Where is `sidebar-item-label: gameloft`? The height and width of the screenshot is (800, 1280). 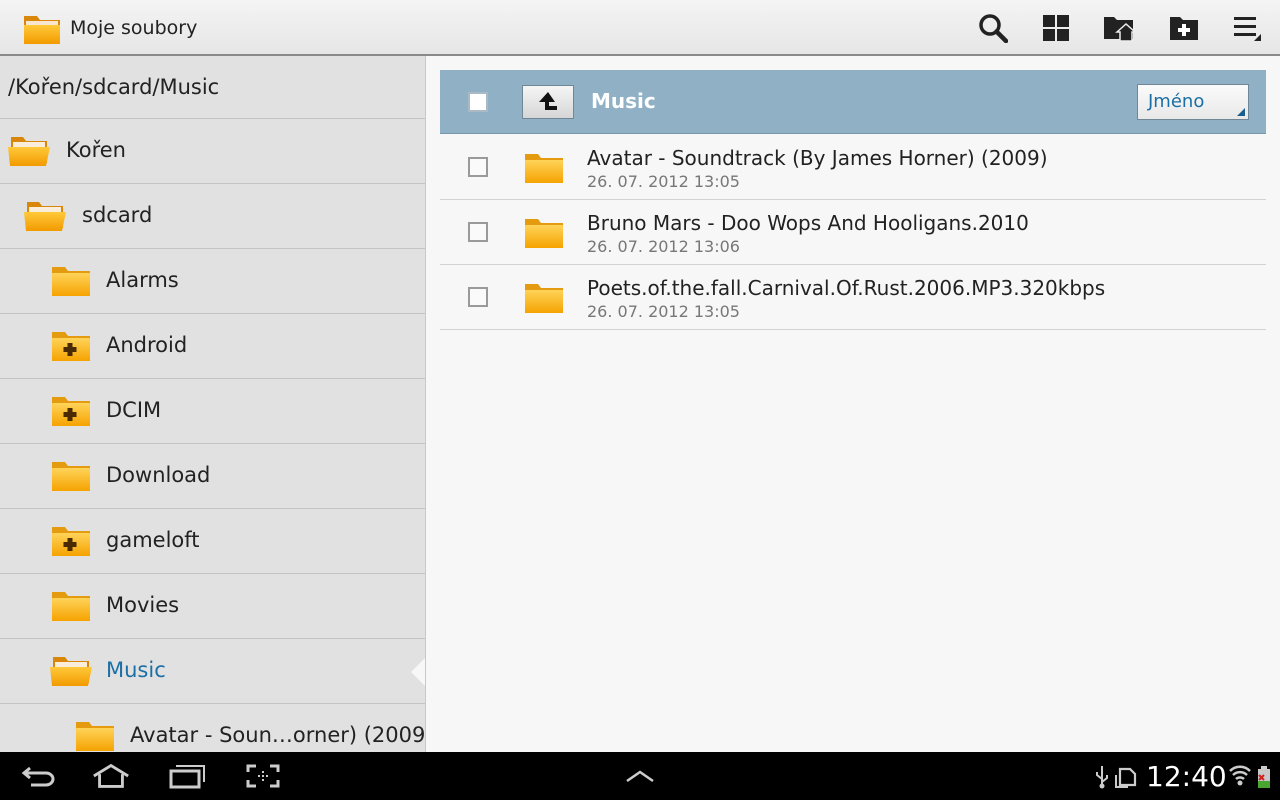 sidebar-item-label: gameloft is located at coordinates (153, 540).